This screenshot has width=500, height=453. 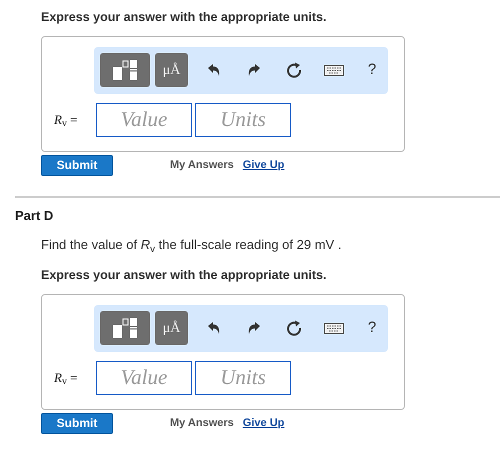 What do you see at coordinates (34, 215) in the screenshot?
I see `part-heading: Part D` at bounding box center [34, 215].